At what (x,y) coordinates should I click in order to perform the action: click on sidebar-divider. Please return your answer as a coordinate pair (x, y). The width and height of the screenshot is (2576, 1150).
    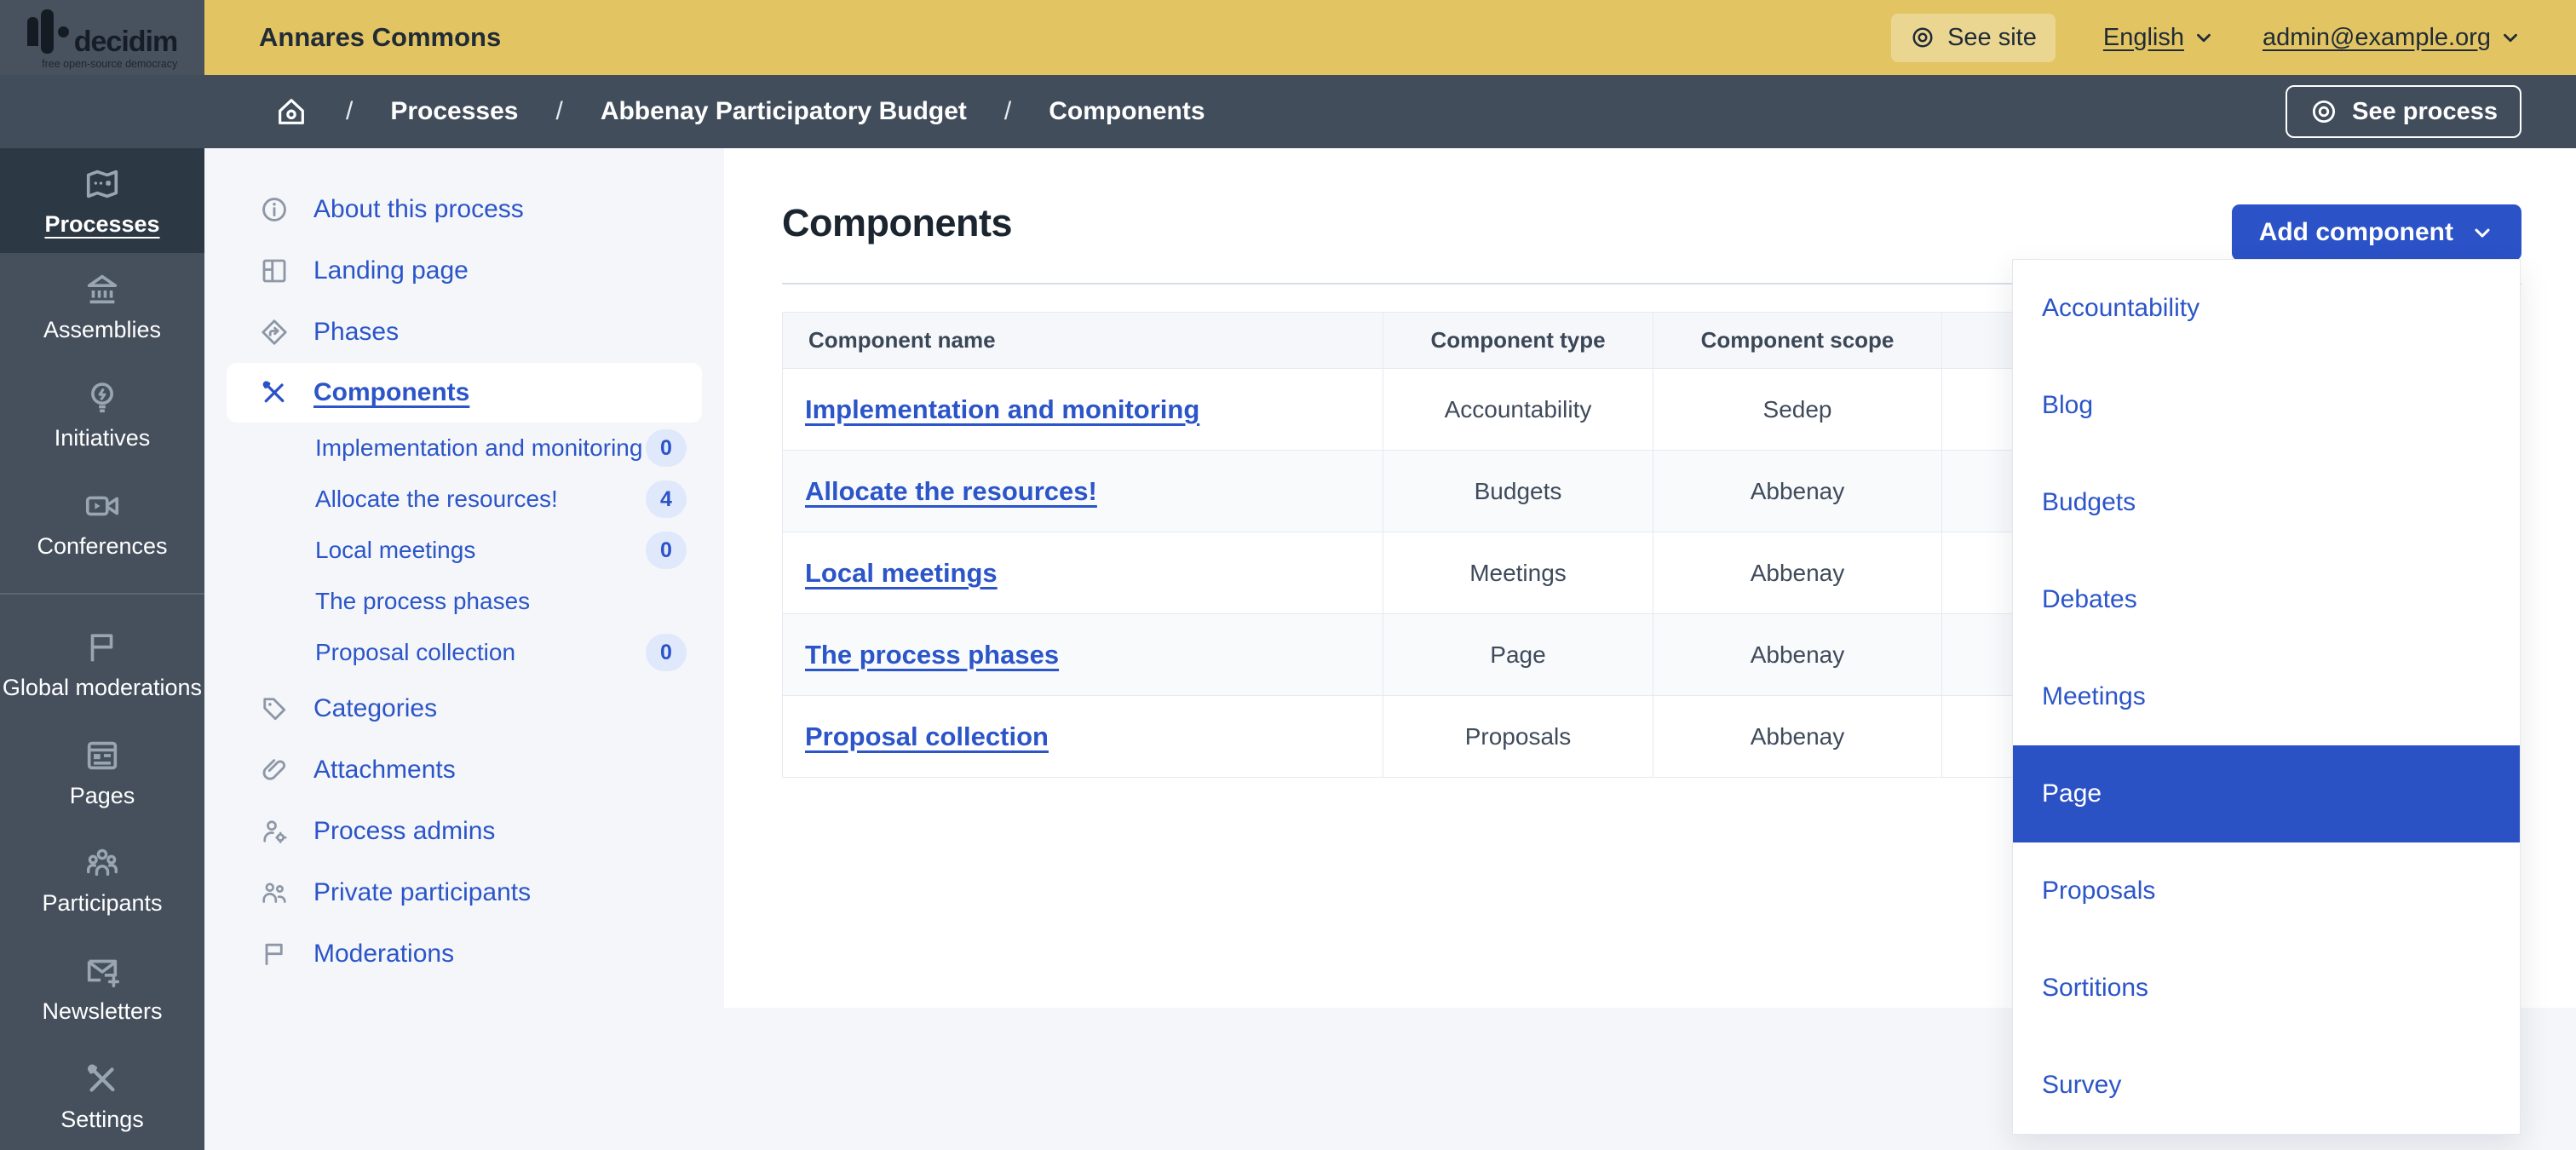
    Looking at the image, I should click on (102, 593).